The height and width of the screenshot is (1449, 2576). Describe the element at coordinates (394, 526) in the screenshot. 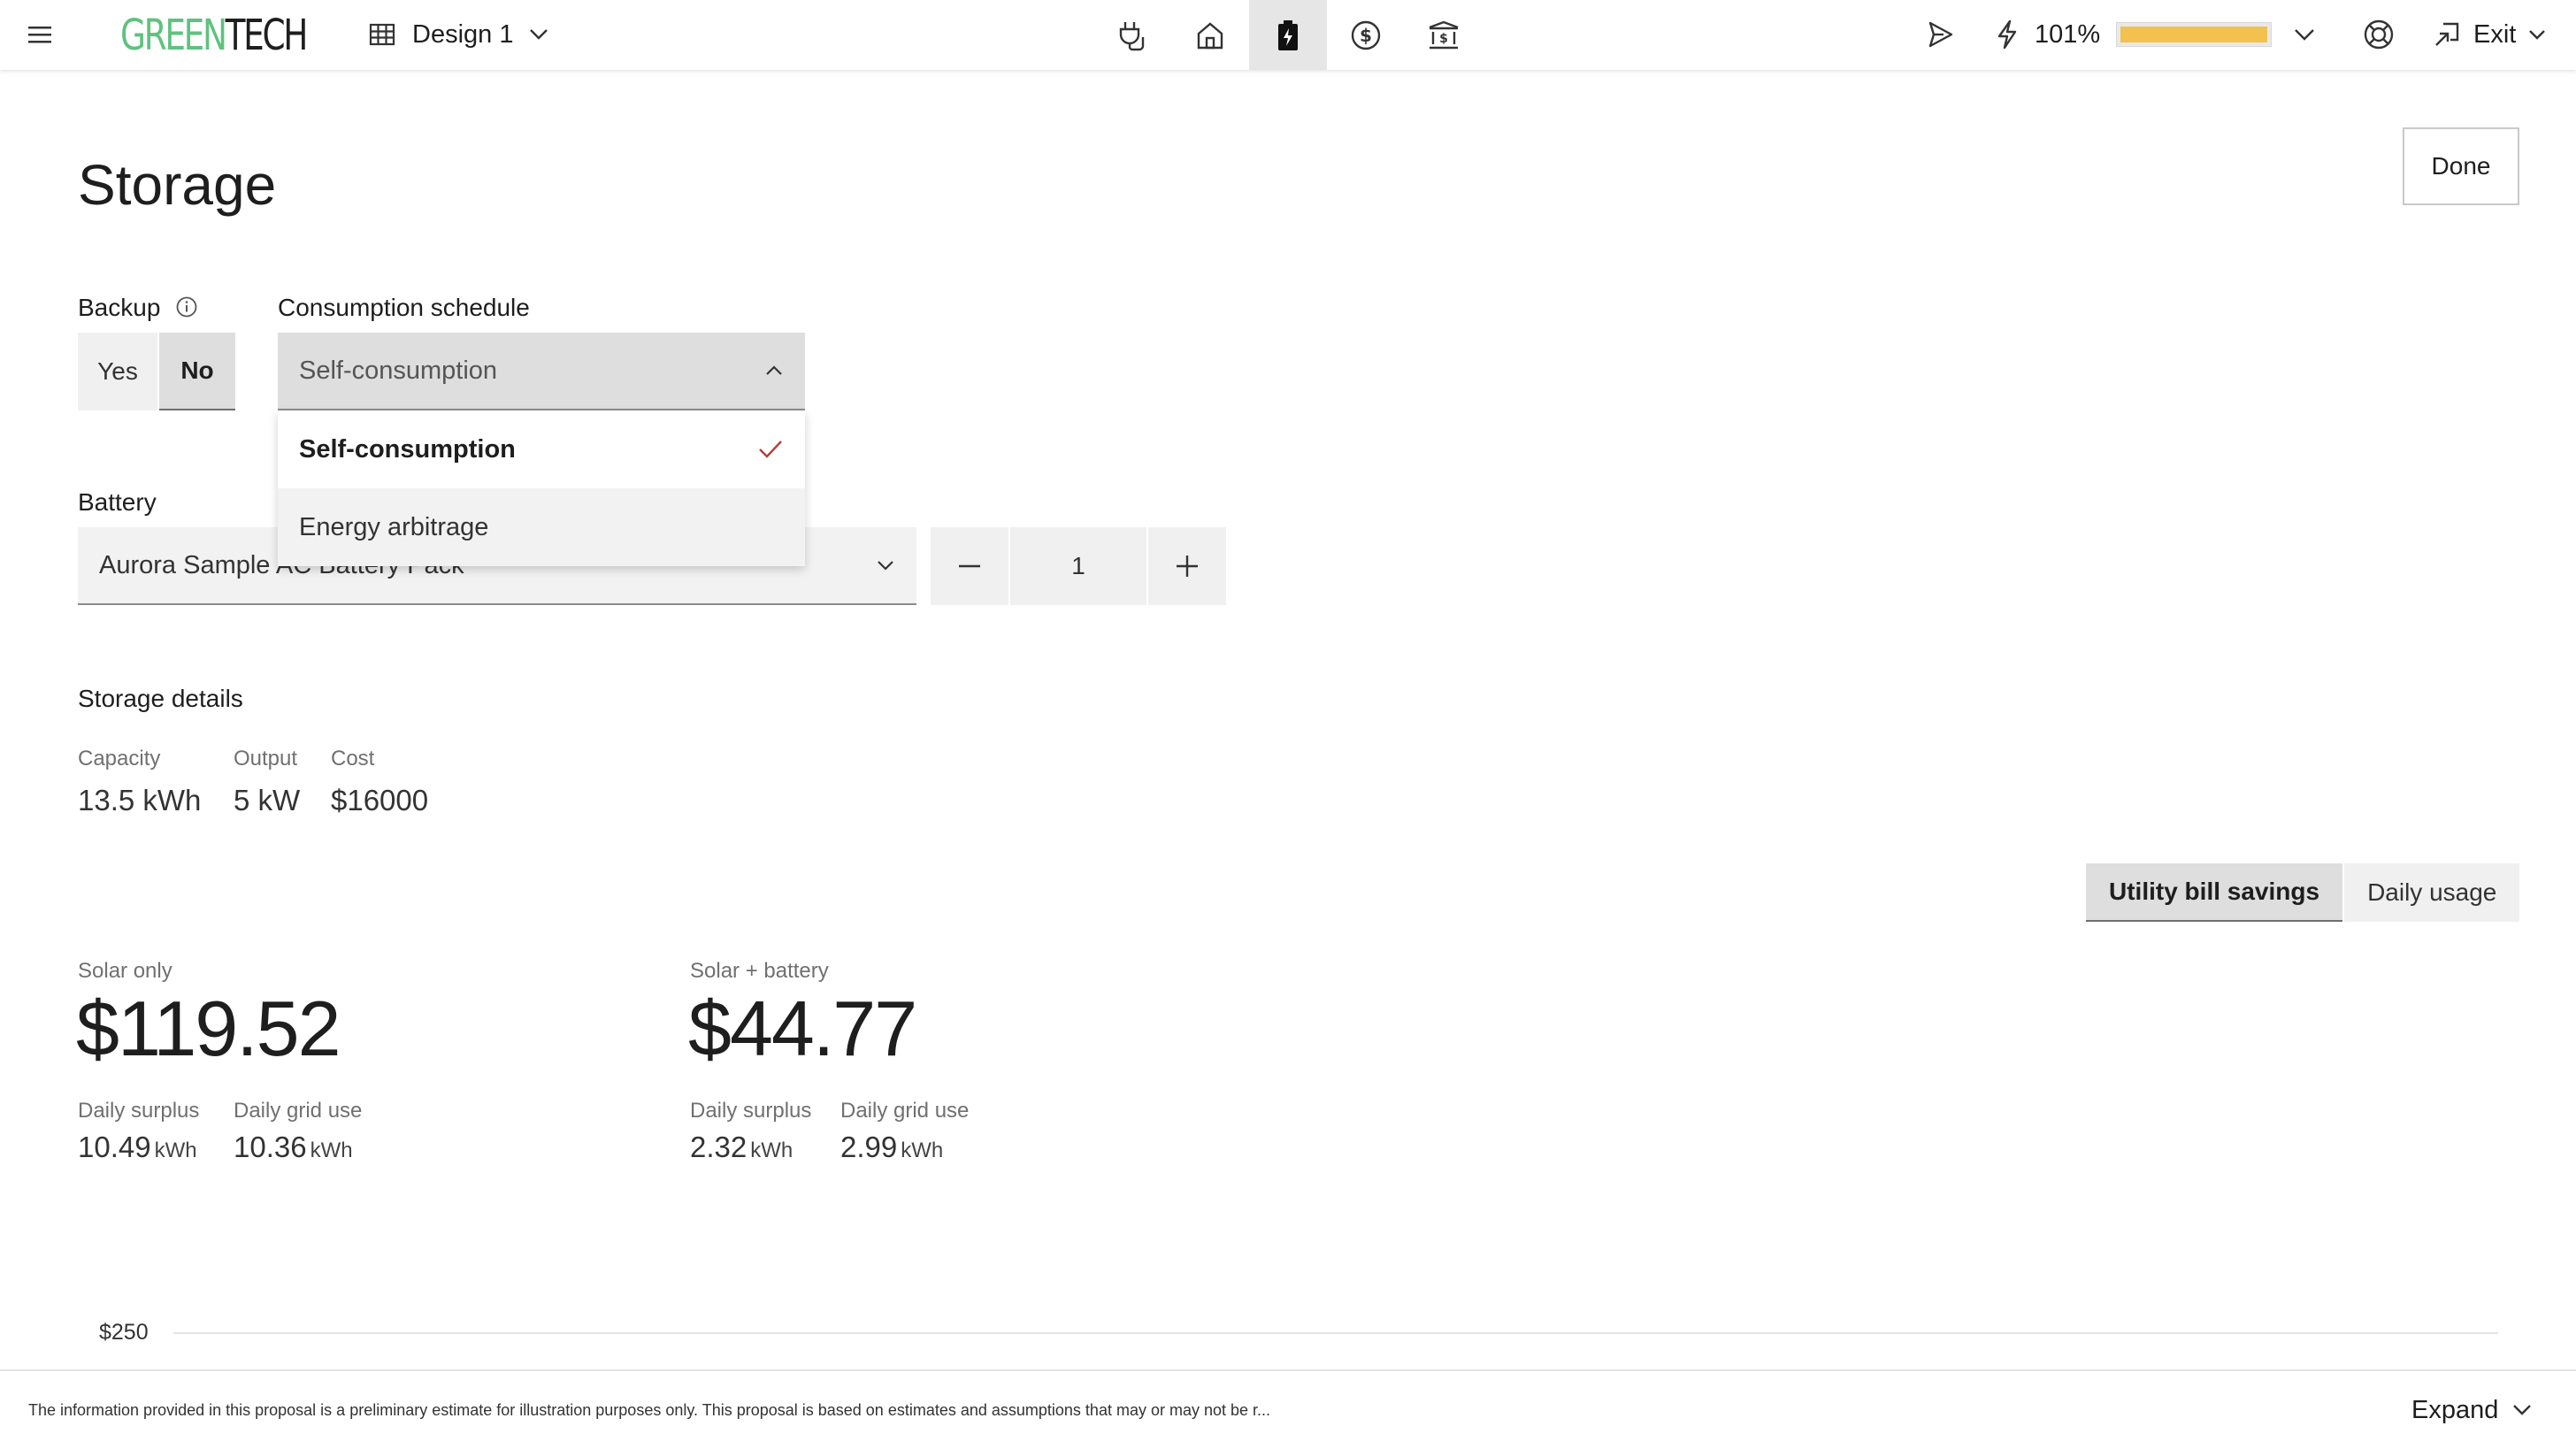

I see `option-label: Energy arbitrage` at that location.